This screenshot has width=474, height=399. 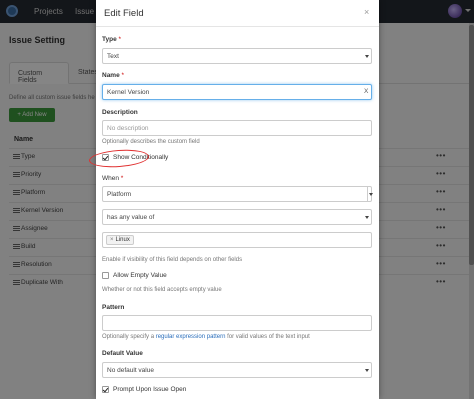 I want to click on value-tag: × Linux, so click(x=120, y=240).